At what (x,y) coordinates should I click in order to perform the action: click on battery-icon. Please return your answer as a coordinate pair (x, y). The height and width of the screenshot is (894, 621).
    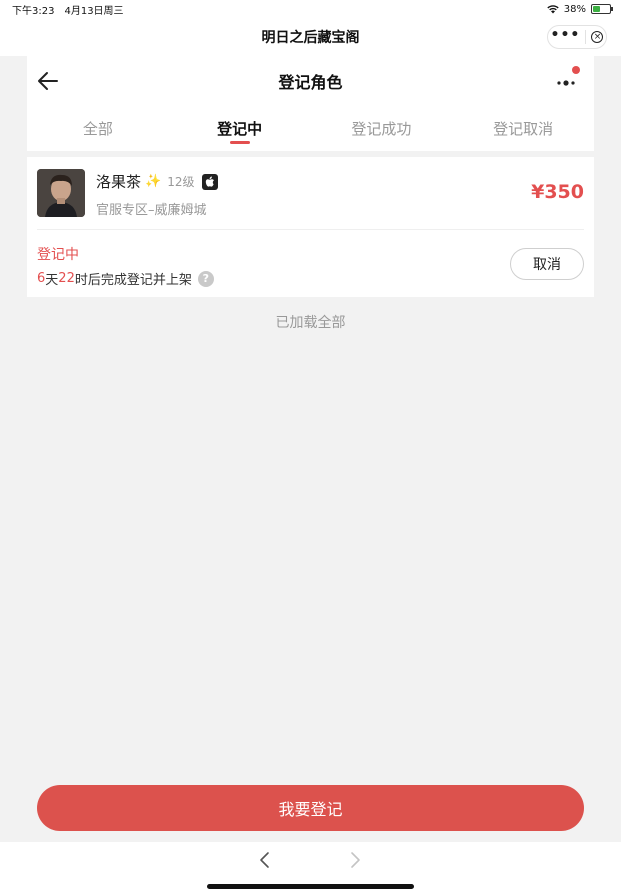
    Looking at the image, I should click on (602, 9).